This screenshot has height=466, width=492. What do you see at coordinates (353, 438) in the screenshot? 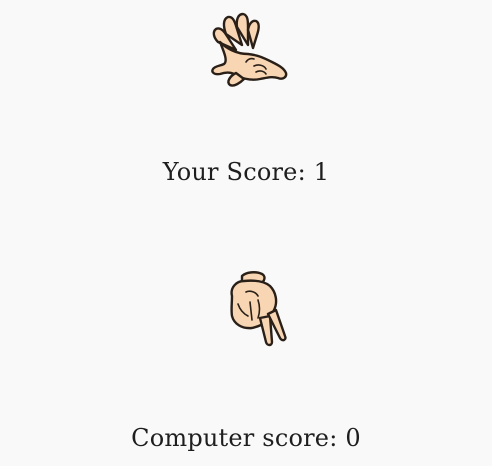
I see `computer-score-value: 0` at bounding box center [353, 438].